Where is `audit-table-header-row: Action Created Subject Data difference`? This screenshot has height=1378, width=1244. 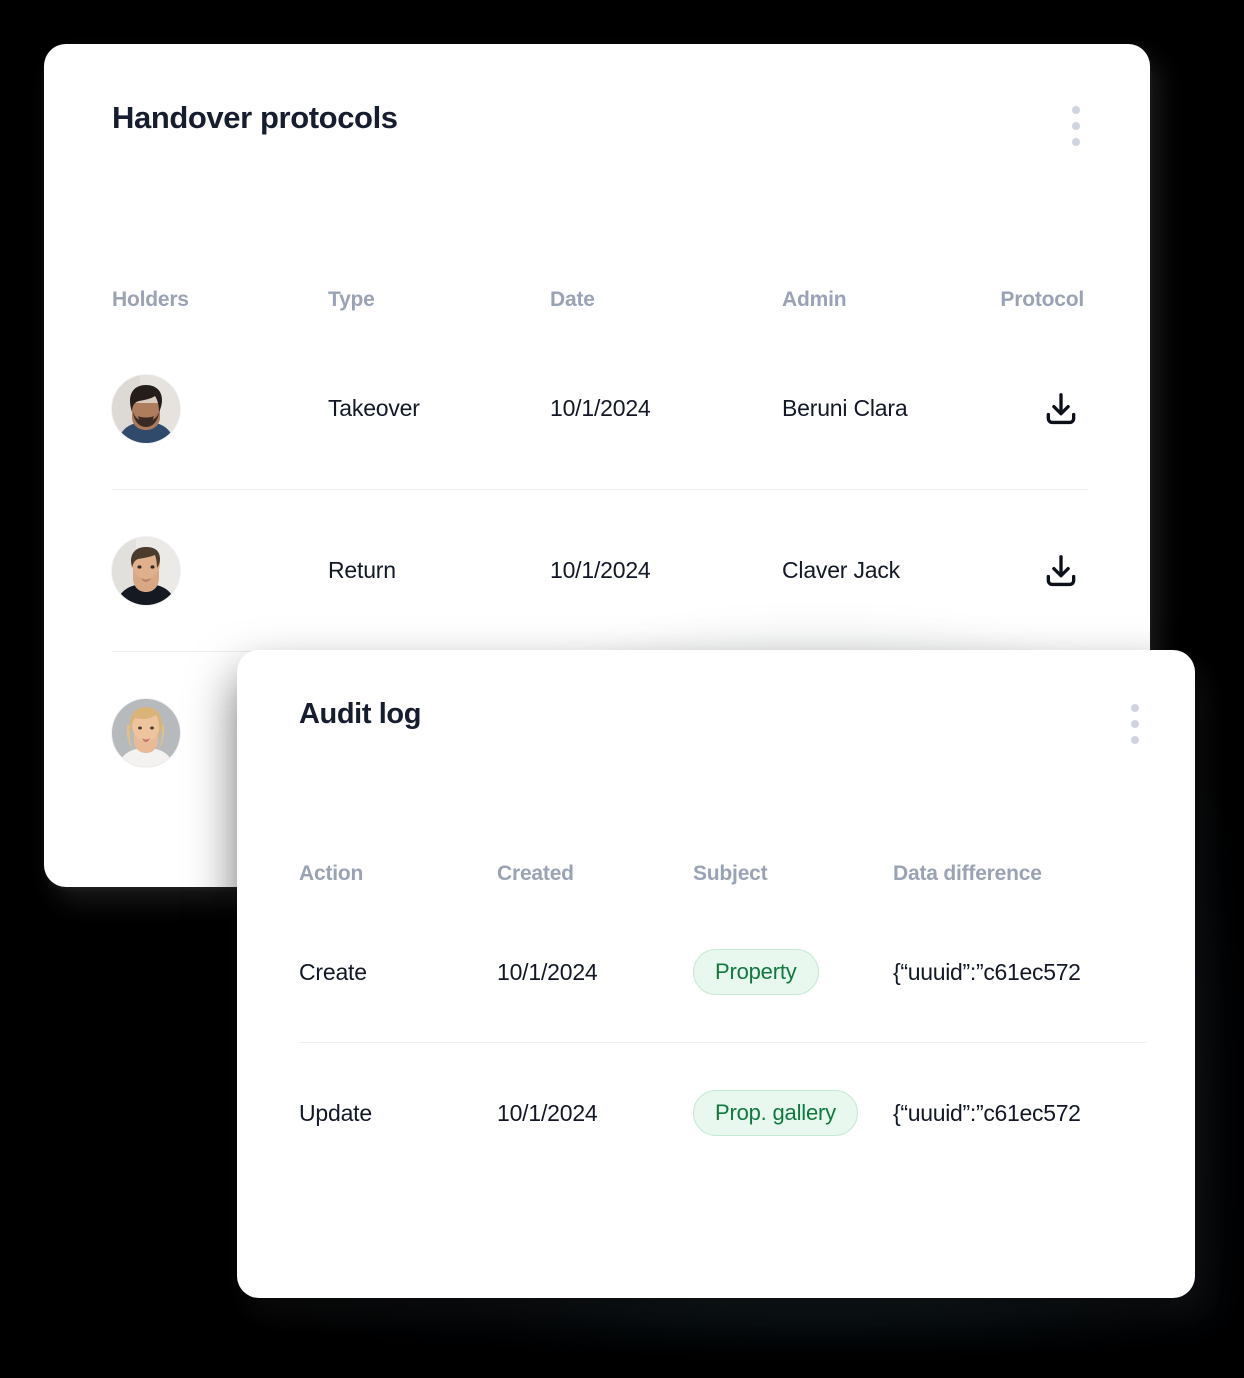
audit-table-header-row: Action Created Subject Data difference is located at coordinates (723, 874).